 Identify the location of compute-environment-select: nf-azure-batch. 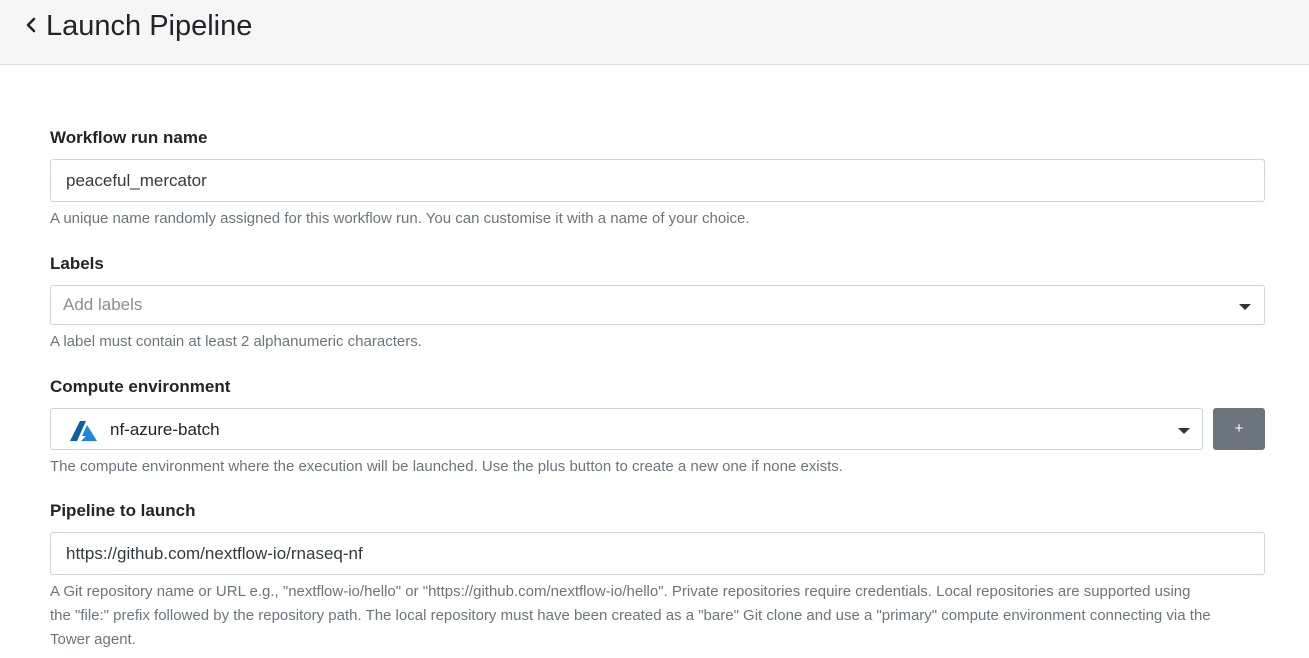
(626, 429).